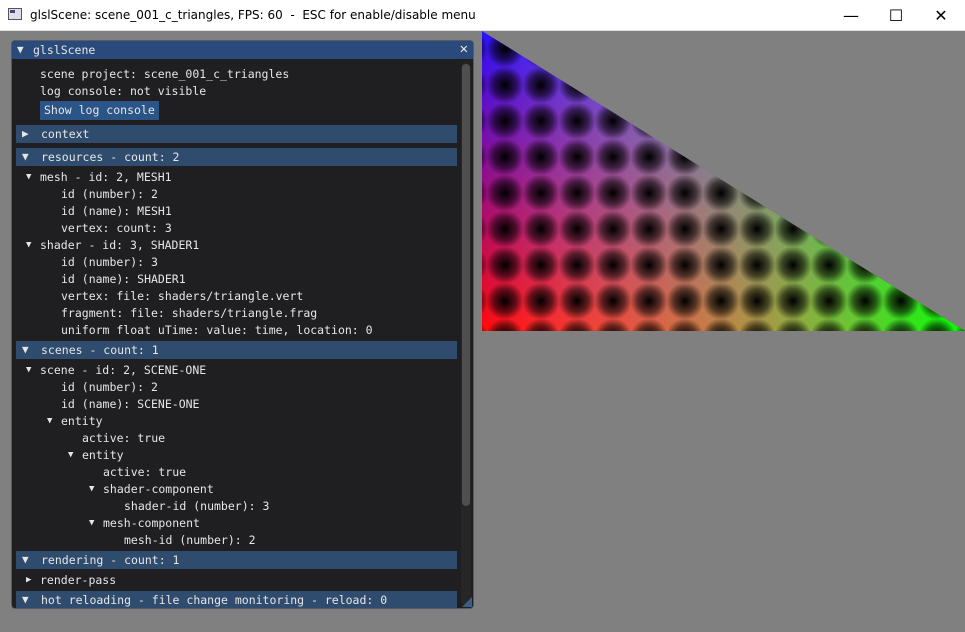 The image size is (965, 632). Describe the element at coordinates (116, 228) in the screenshot. I see `mesh-vertex-count: vertex: count: 3` at that location.